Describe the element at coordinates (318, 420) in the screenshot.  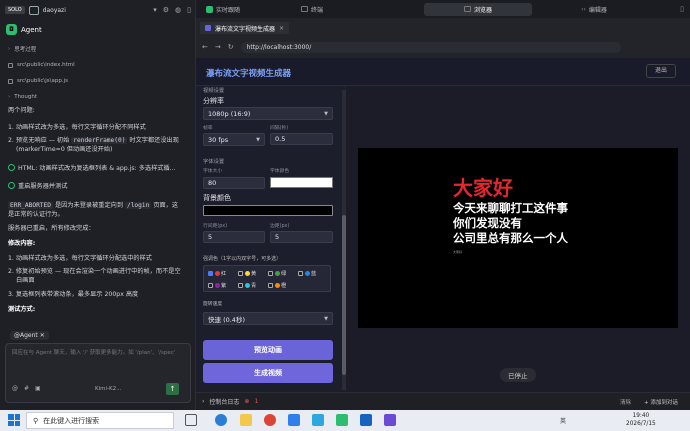
I see `telegram-icon` at that location.